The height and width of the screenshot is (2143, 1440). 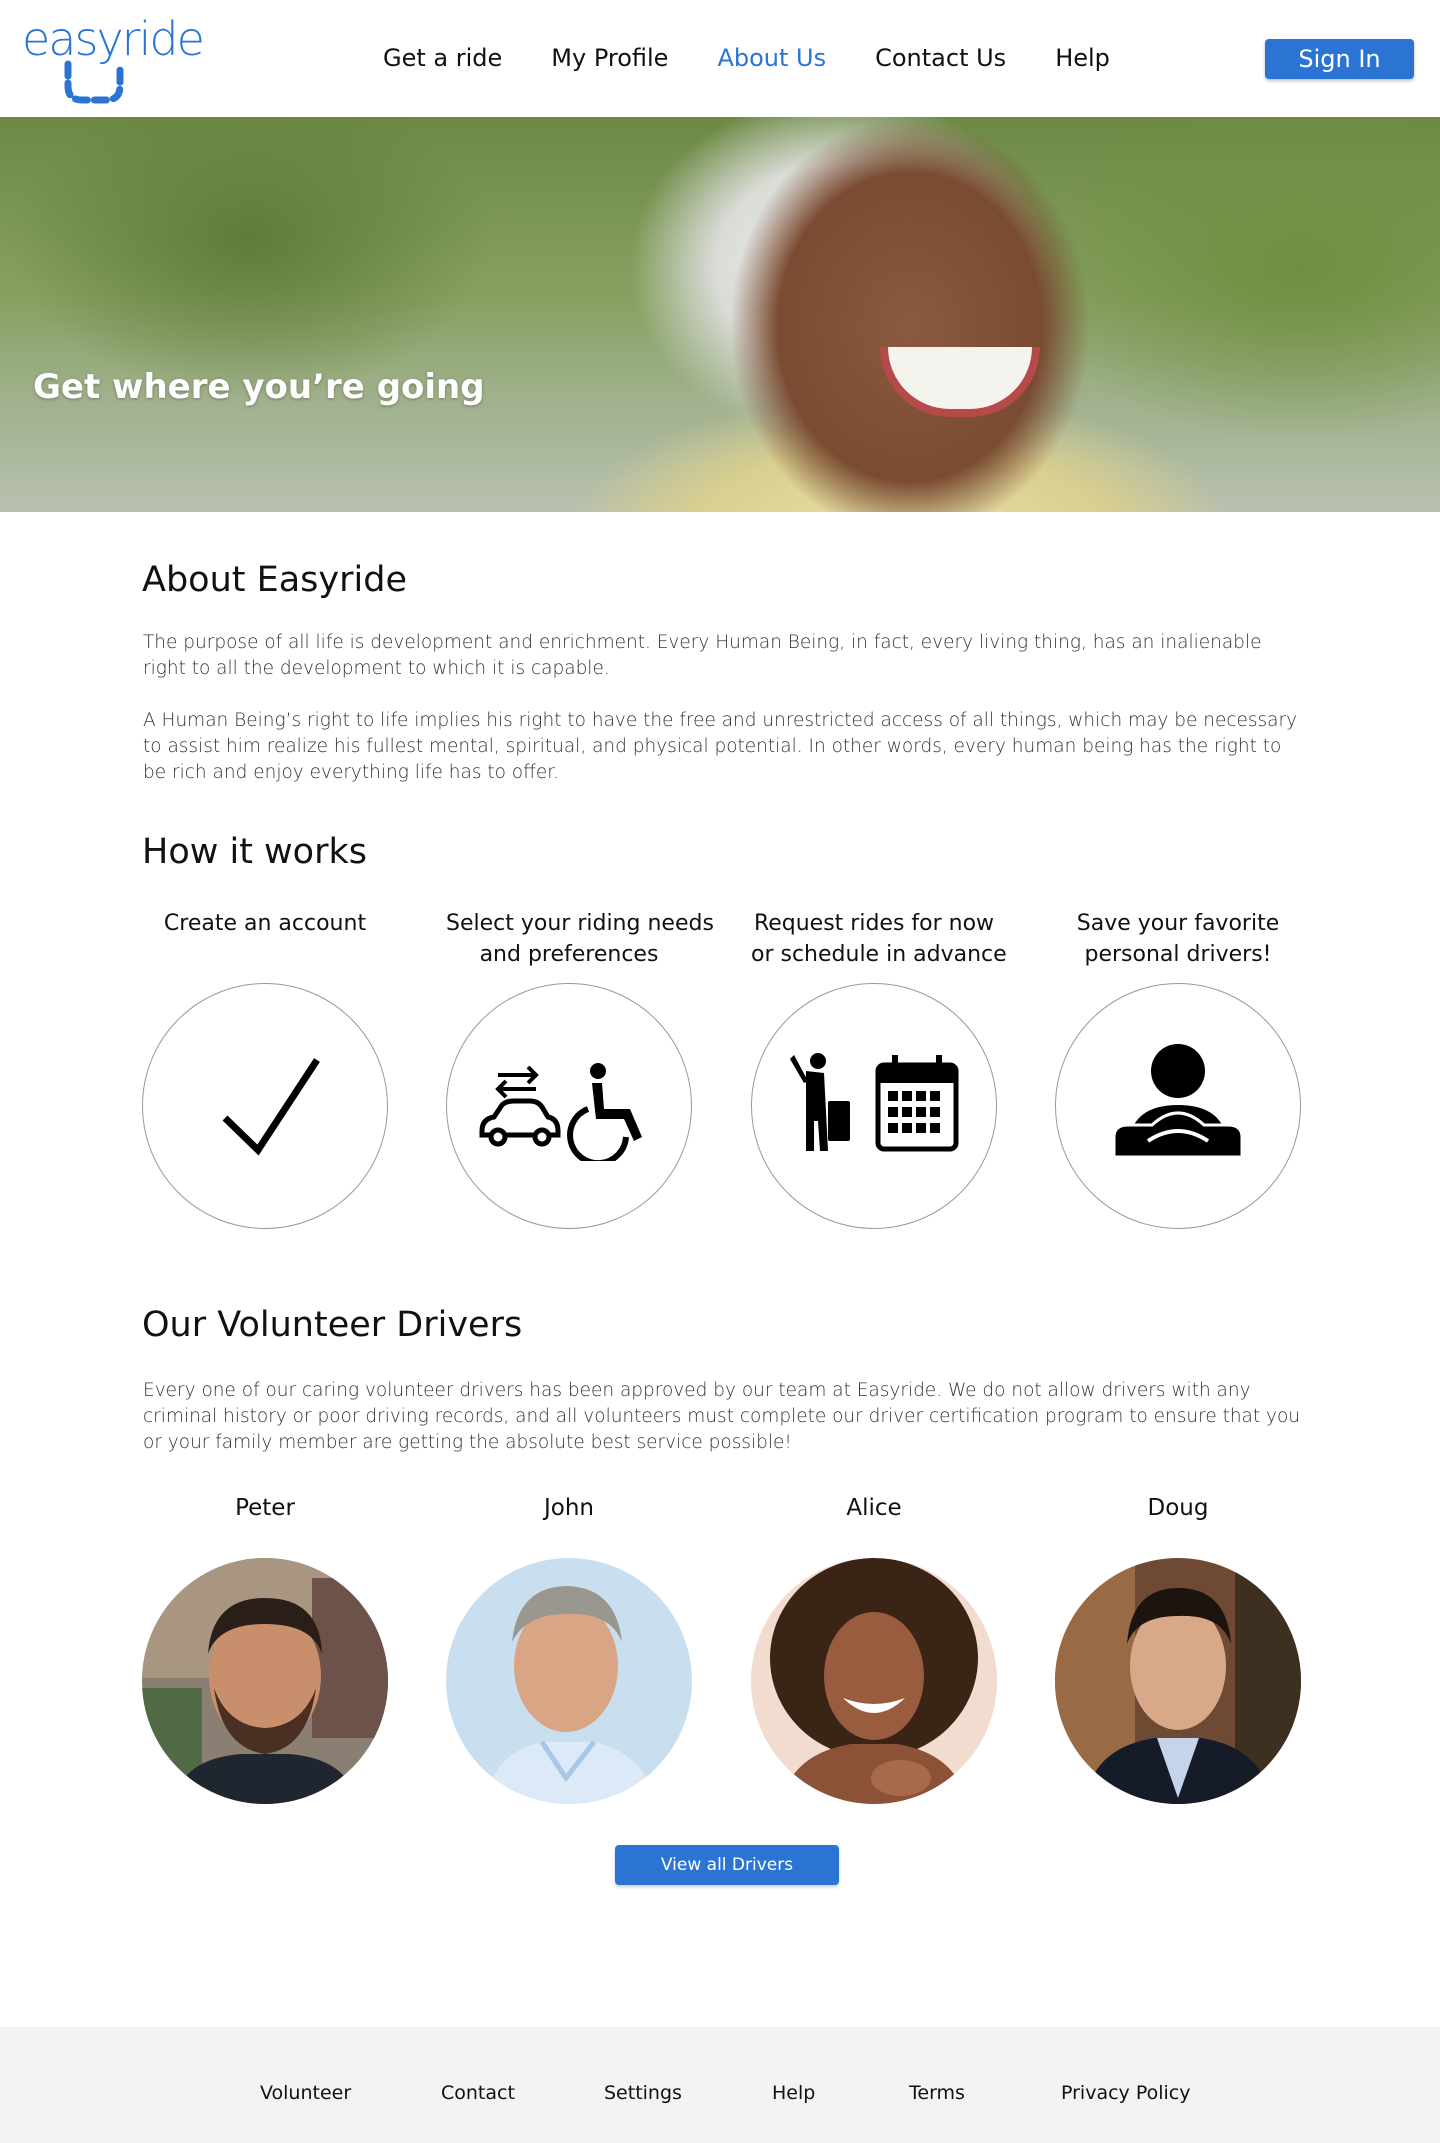 What do you see at coordinates (874, 1102) in the screenshot?
I see `traveler-calendar-icon` at bounding box center [874, 1102].